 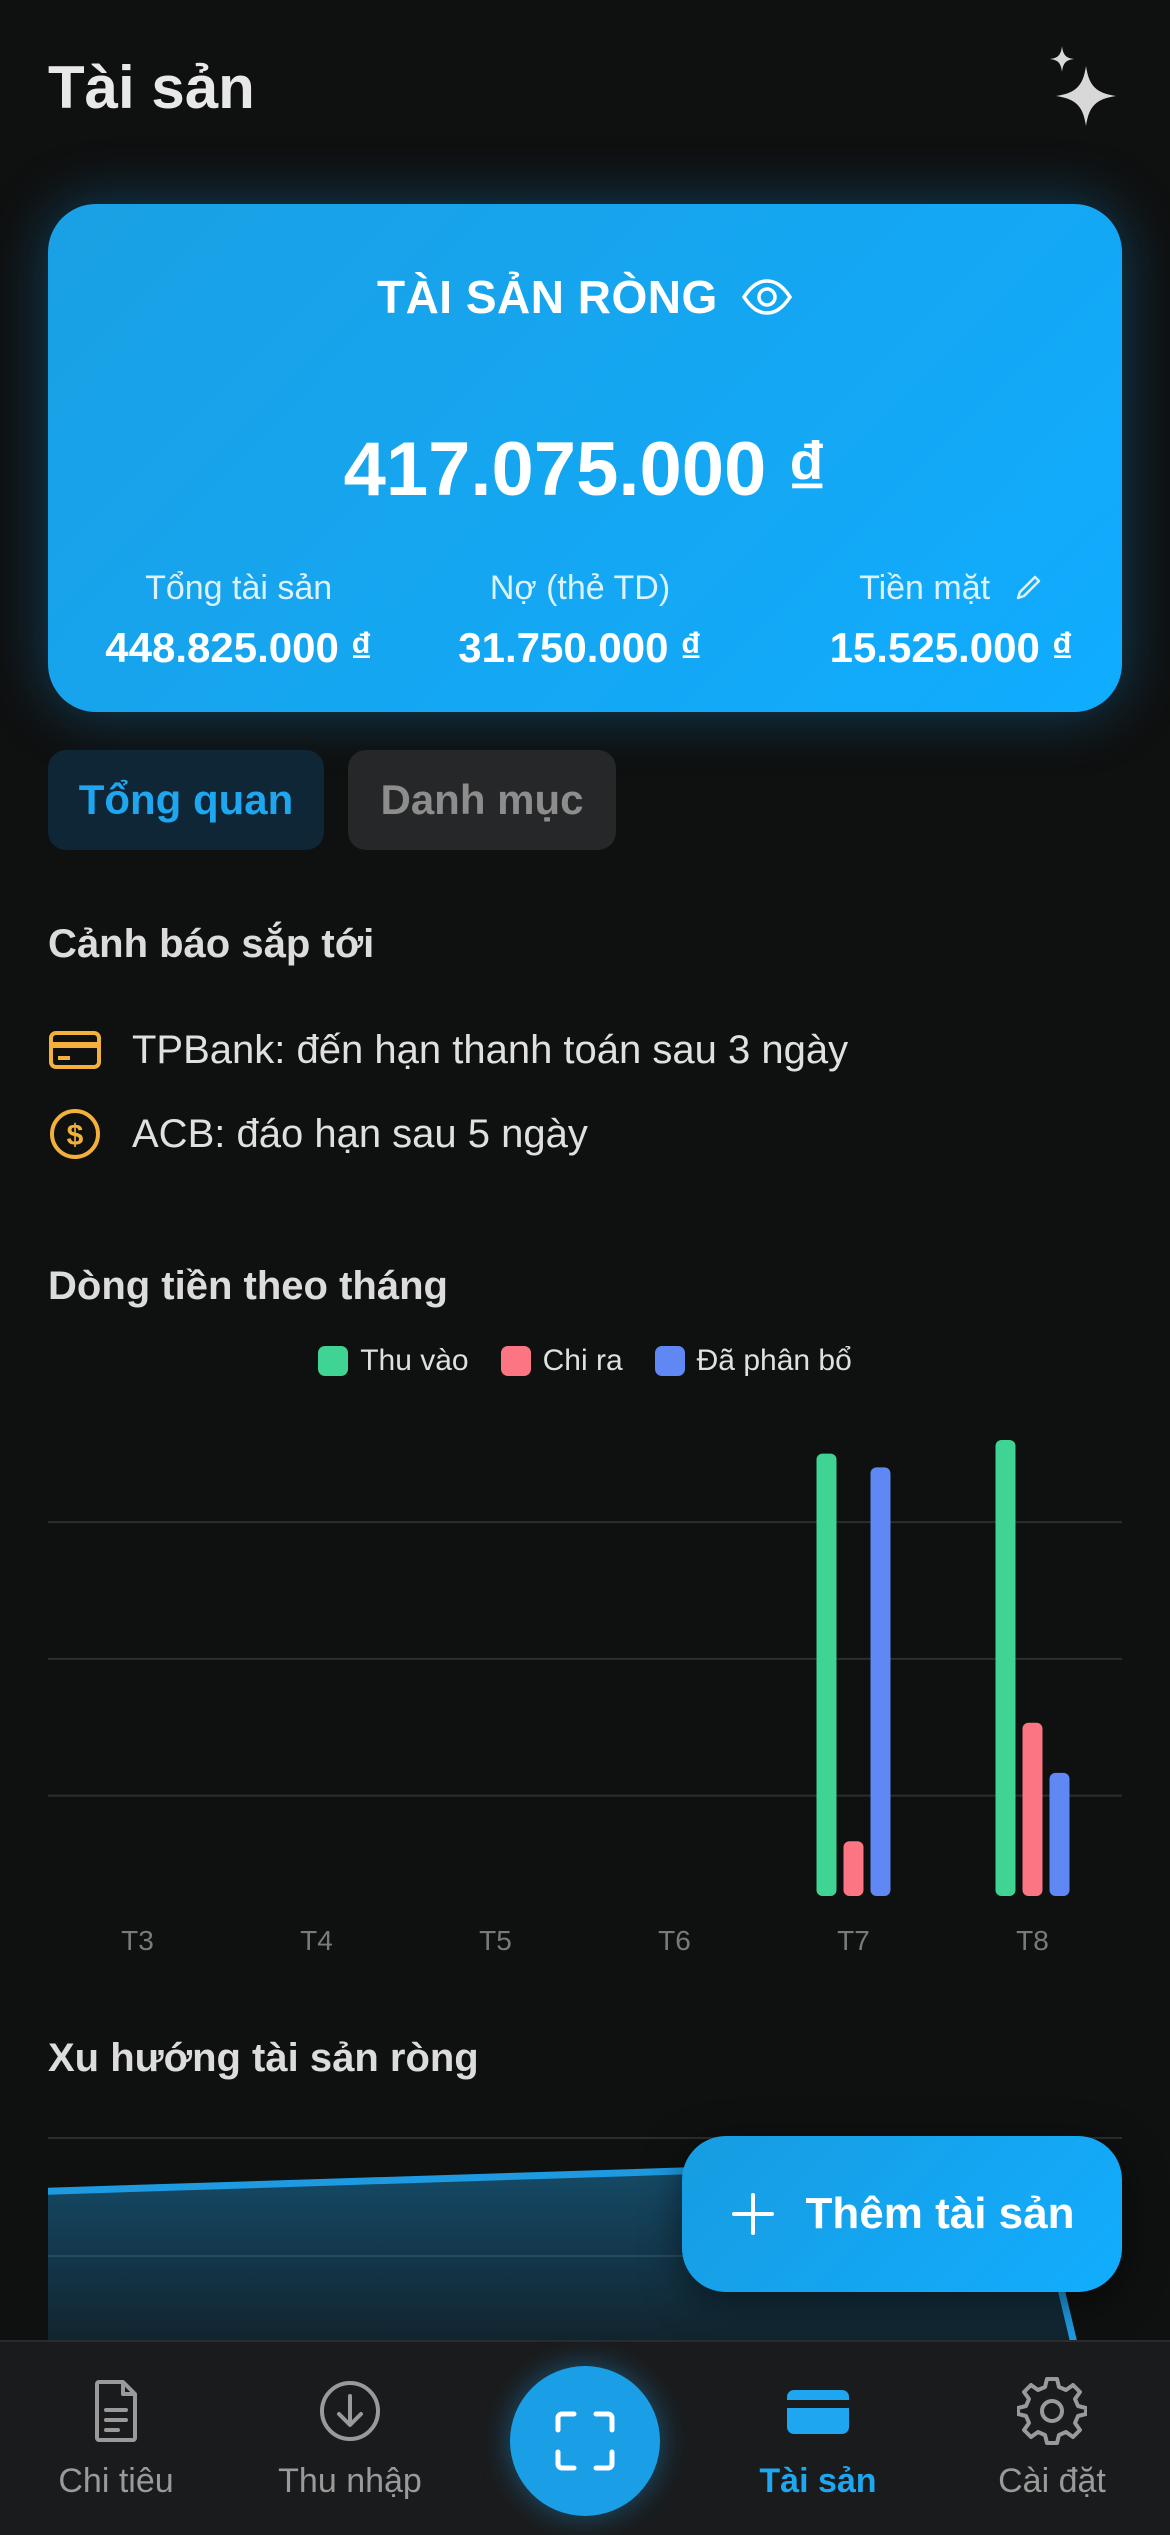 I want to click on x-tick-label: T7, so click(x=853, y=1940).